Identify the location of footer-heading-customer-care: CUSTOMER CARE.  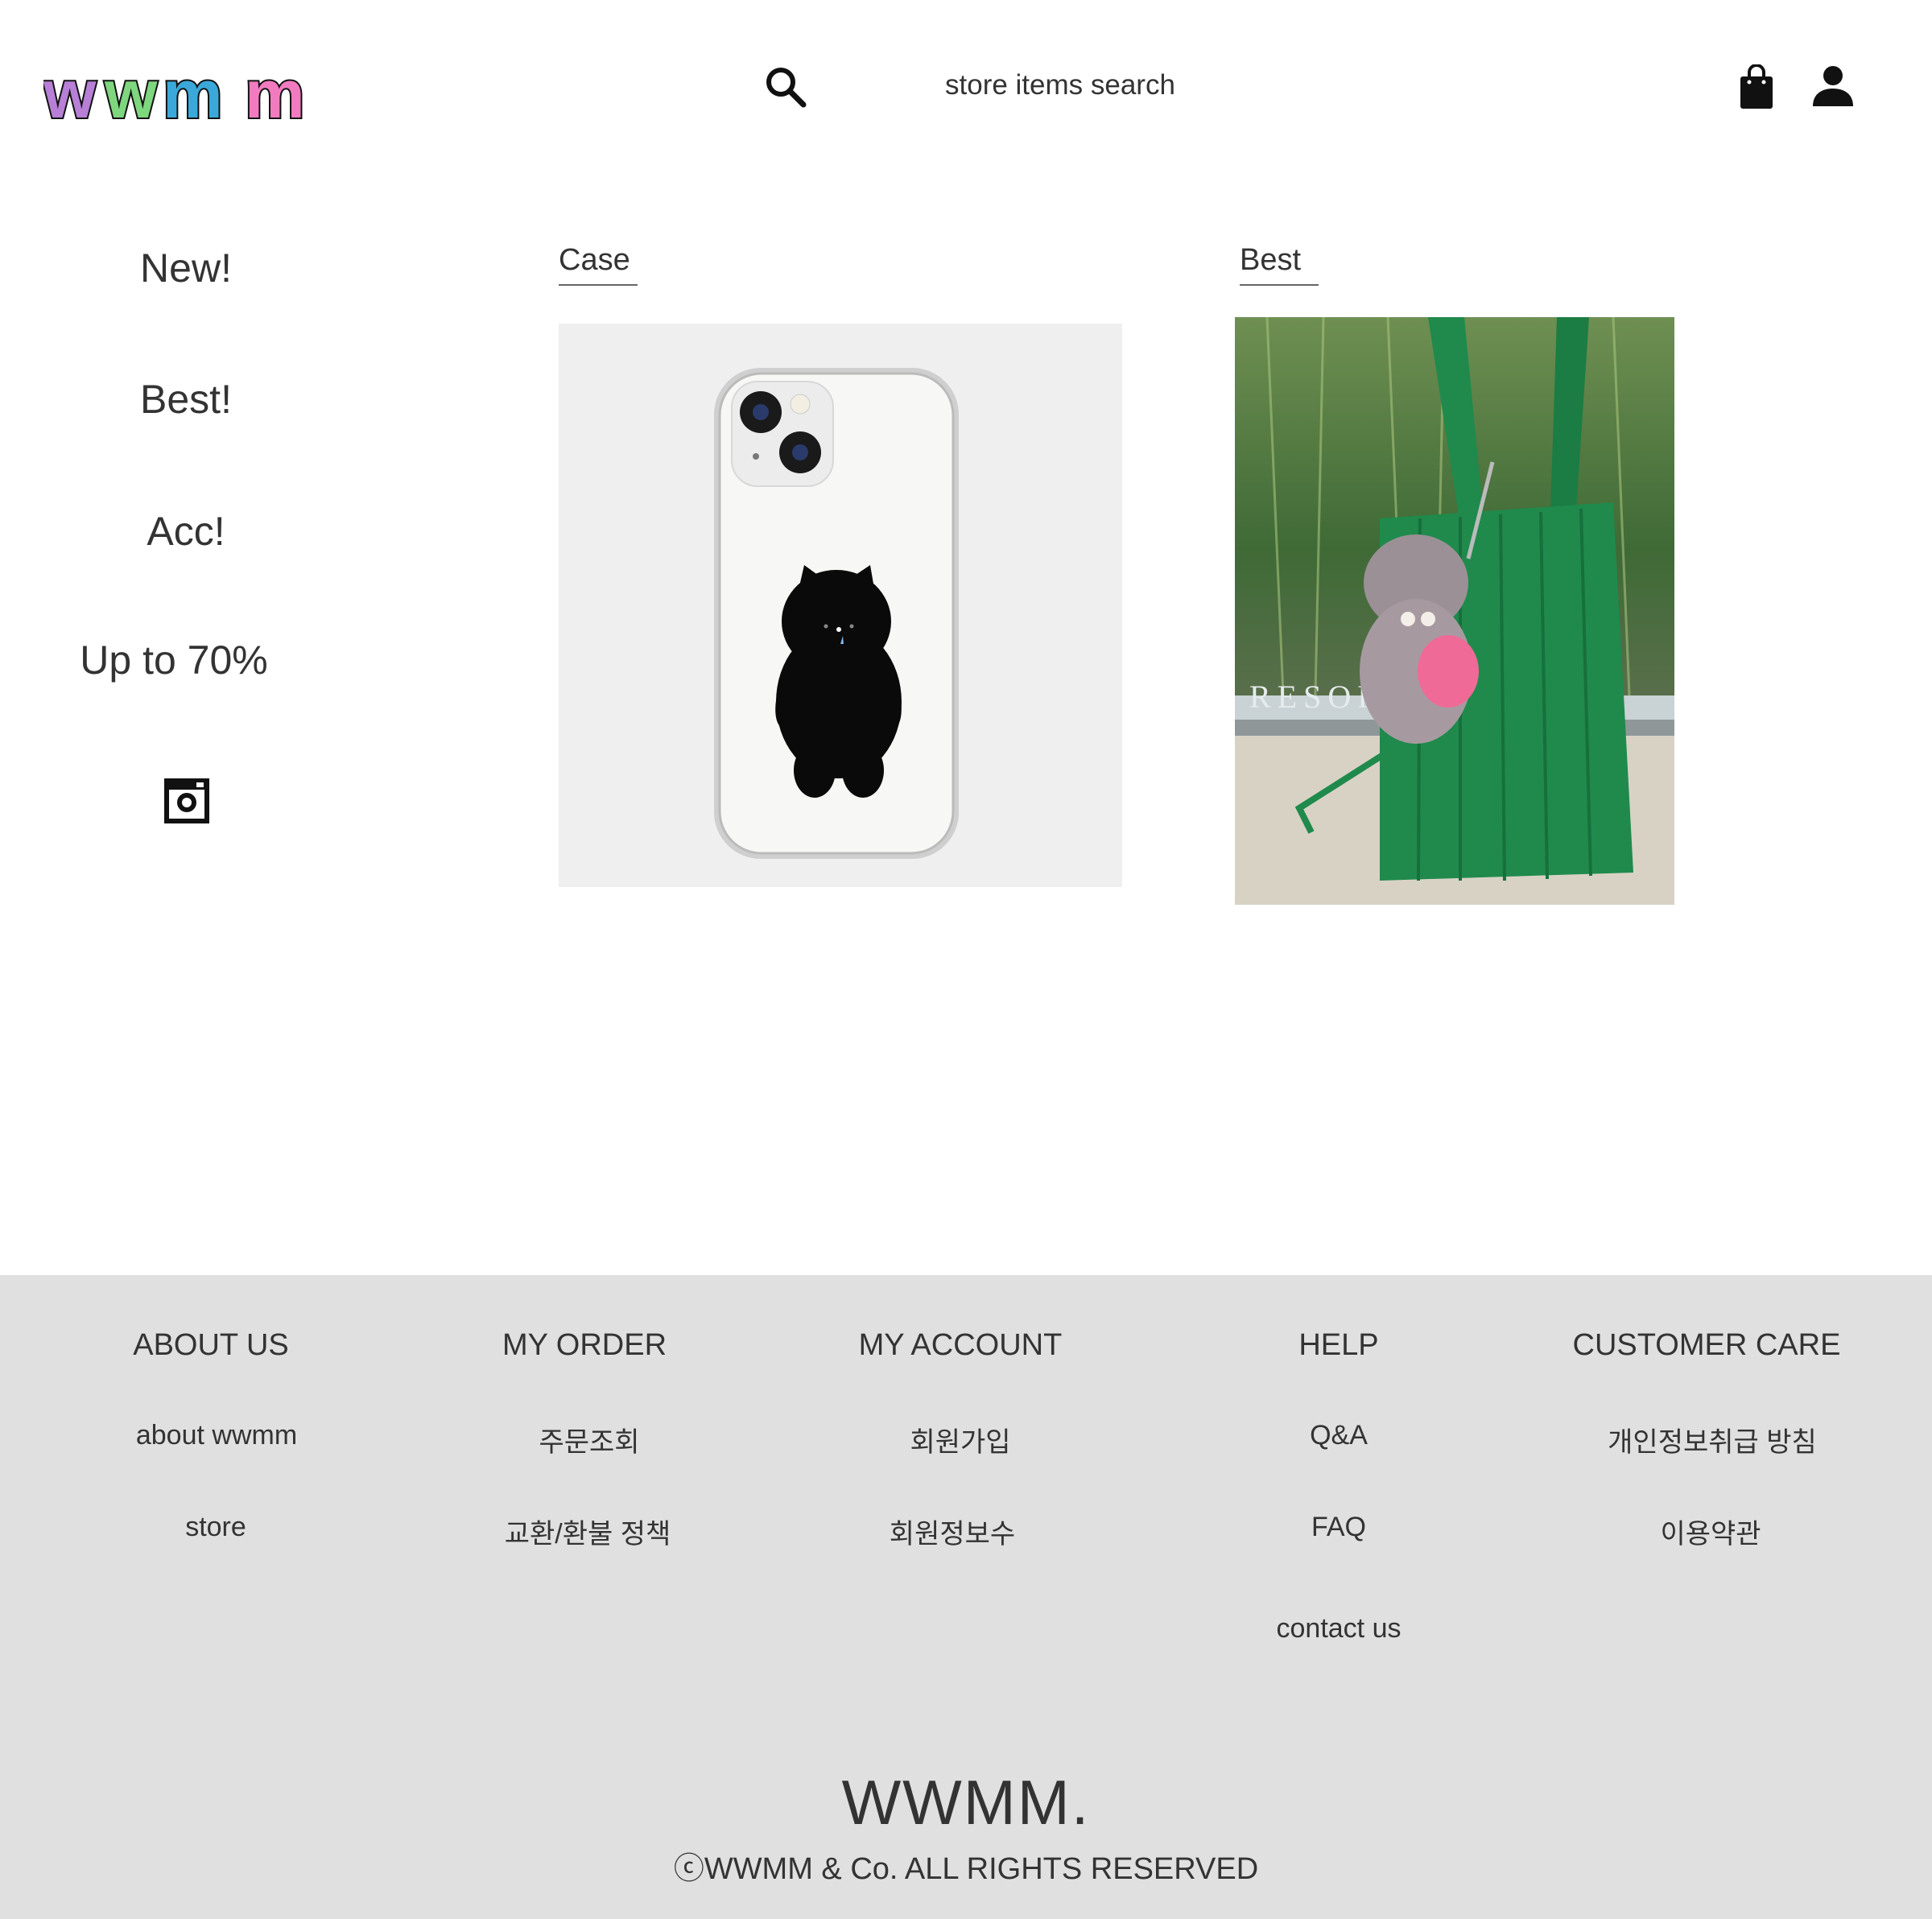
(1706, 1345).